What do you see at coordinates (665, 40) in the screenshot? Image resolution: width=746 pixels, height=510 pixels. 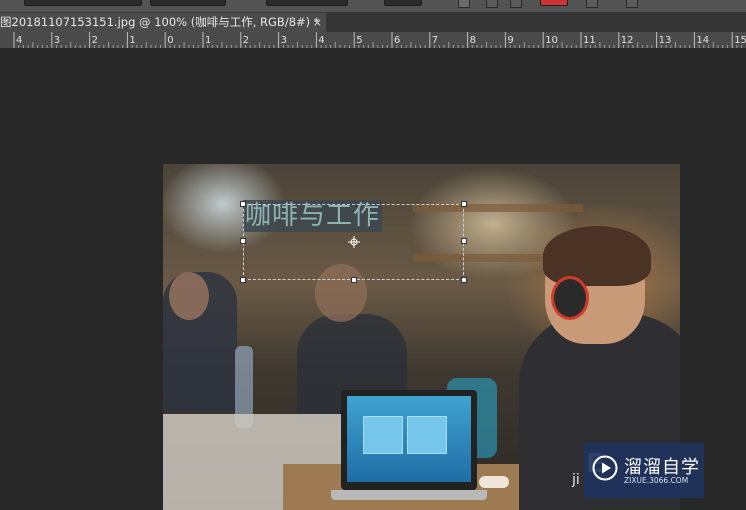 I see `ruler-tick-label: 13` at bounding box center [665, 40].